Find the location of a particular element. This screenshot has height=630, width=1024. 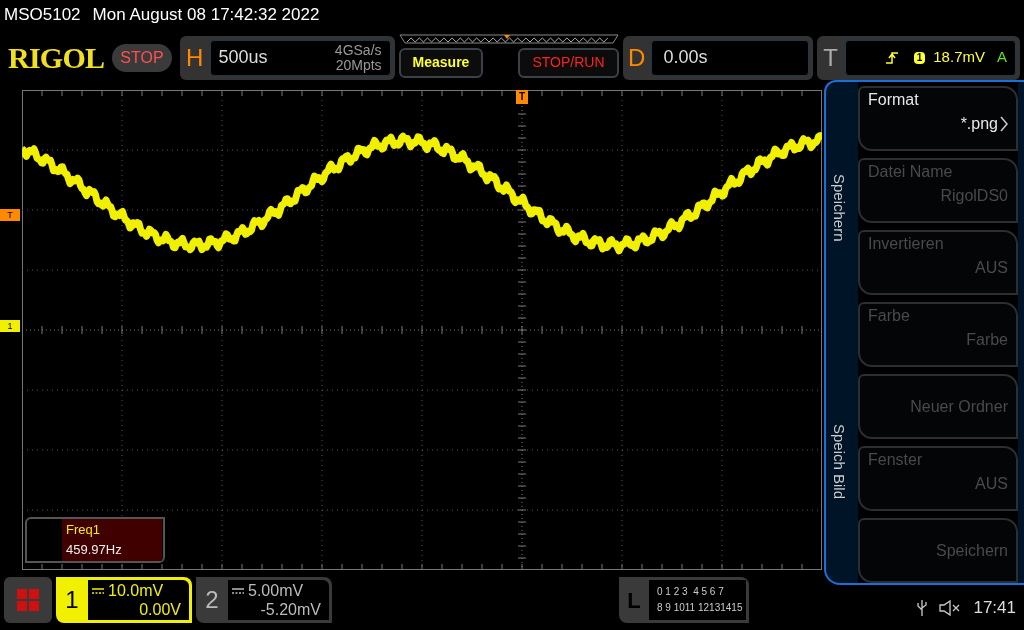

trigger-mode: A is located at coordinates (1002, 57).